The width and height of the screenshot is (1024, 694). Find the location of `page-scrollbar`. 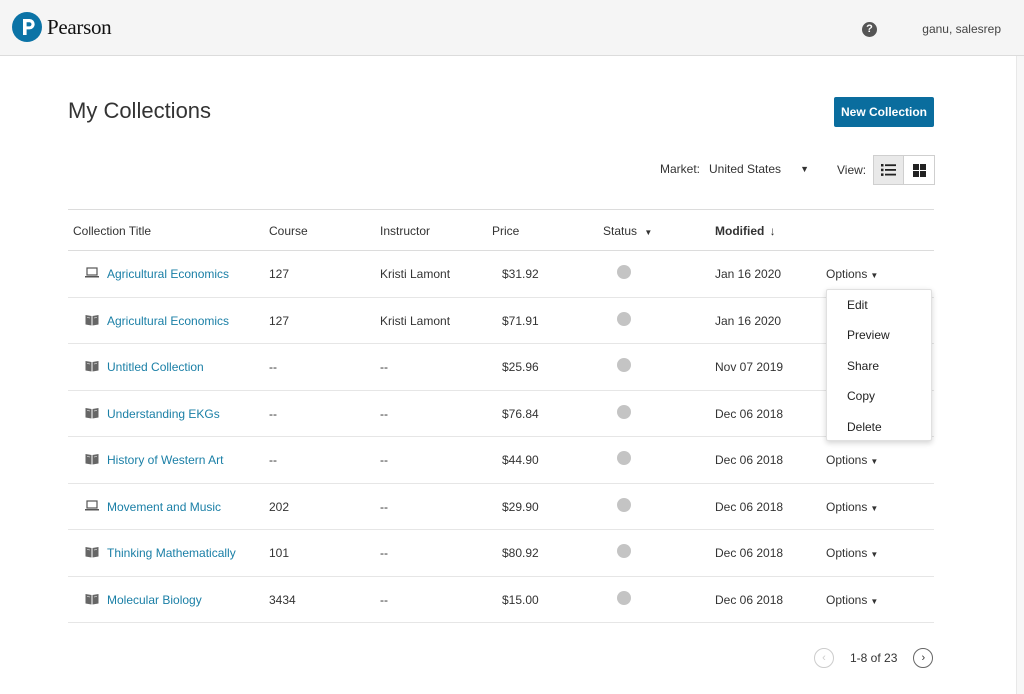

page-scrollbar is located at coordinates (1020, 375).